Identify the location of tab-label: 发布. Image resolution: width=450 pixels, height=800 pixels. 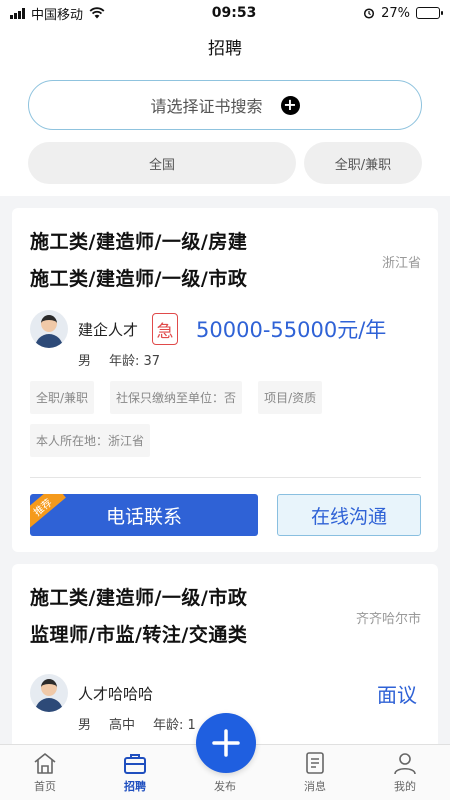
(225, 786).